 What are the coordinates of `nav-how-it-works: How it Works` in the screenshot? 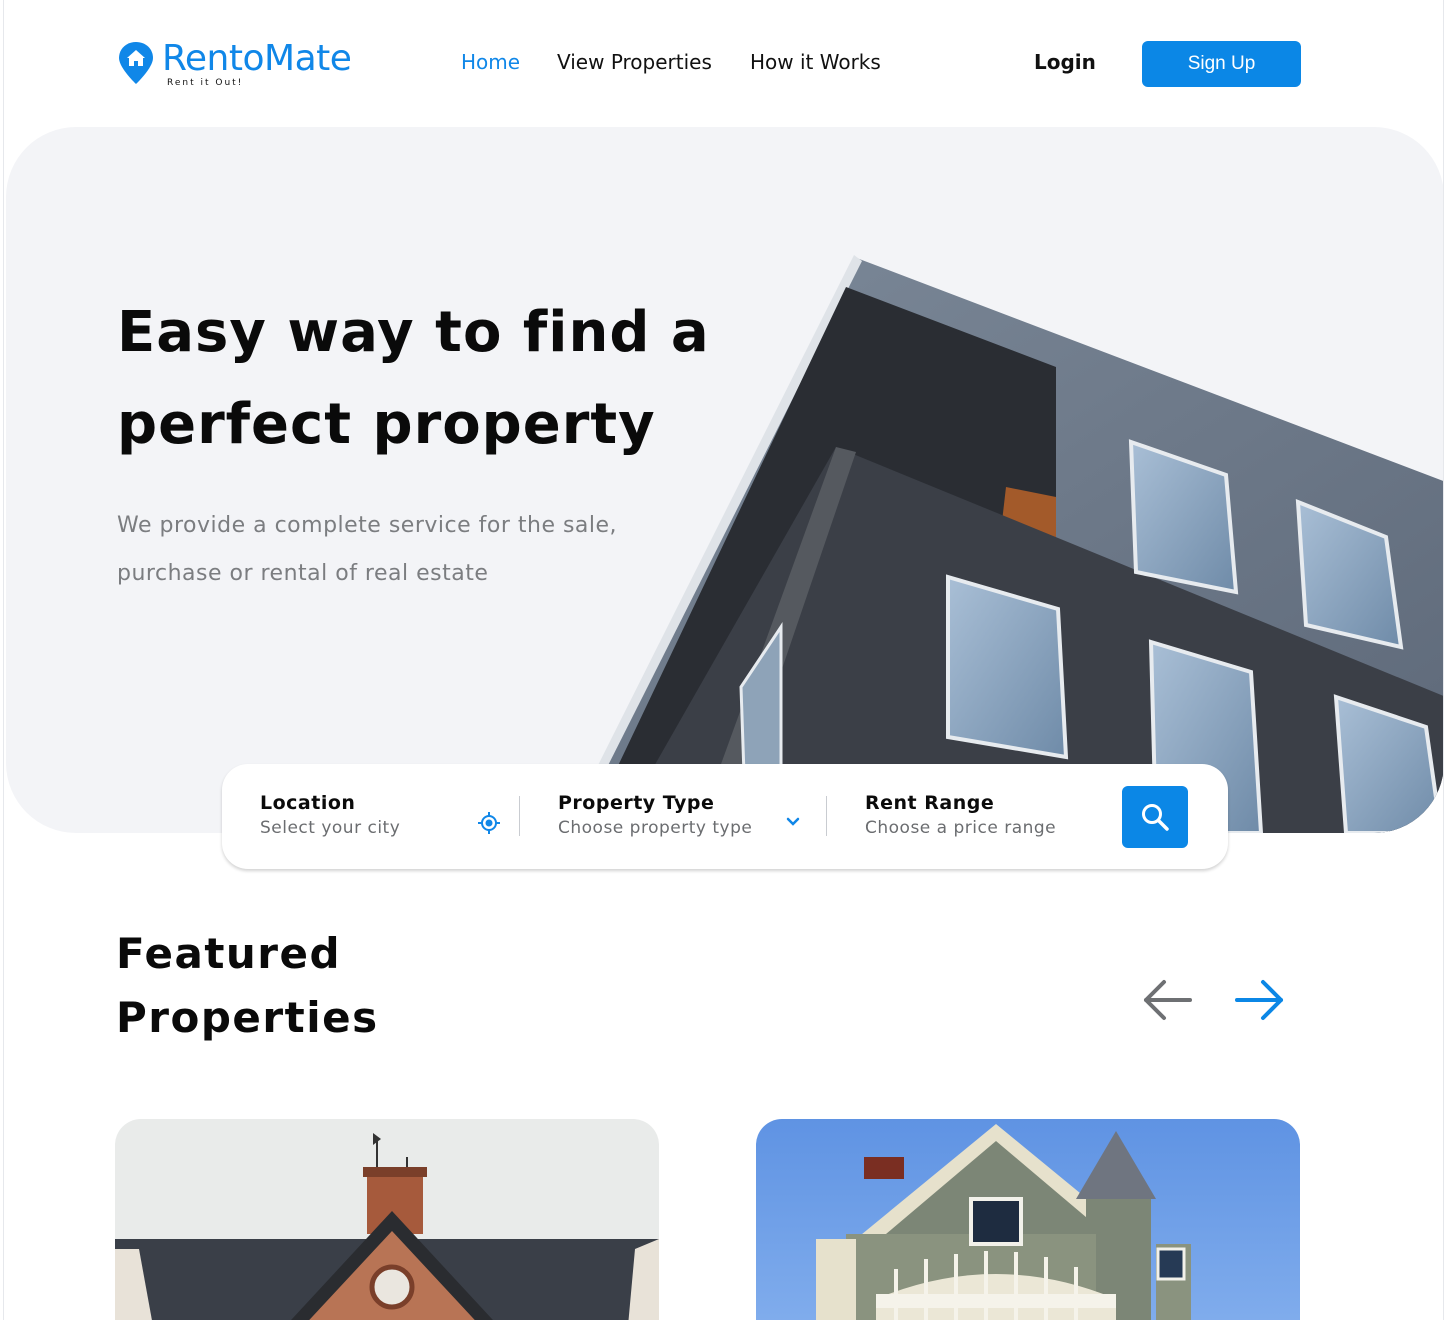 It's located at (815, 62).